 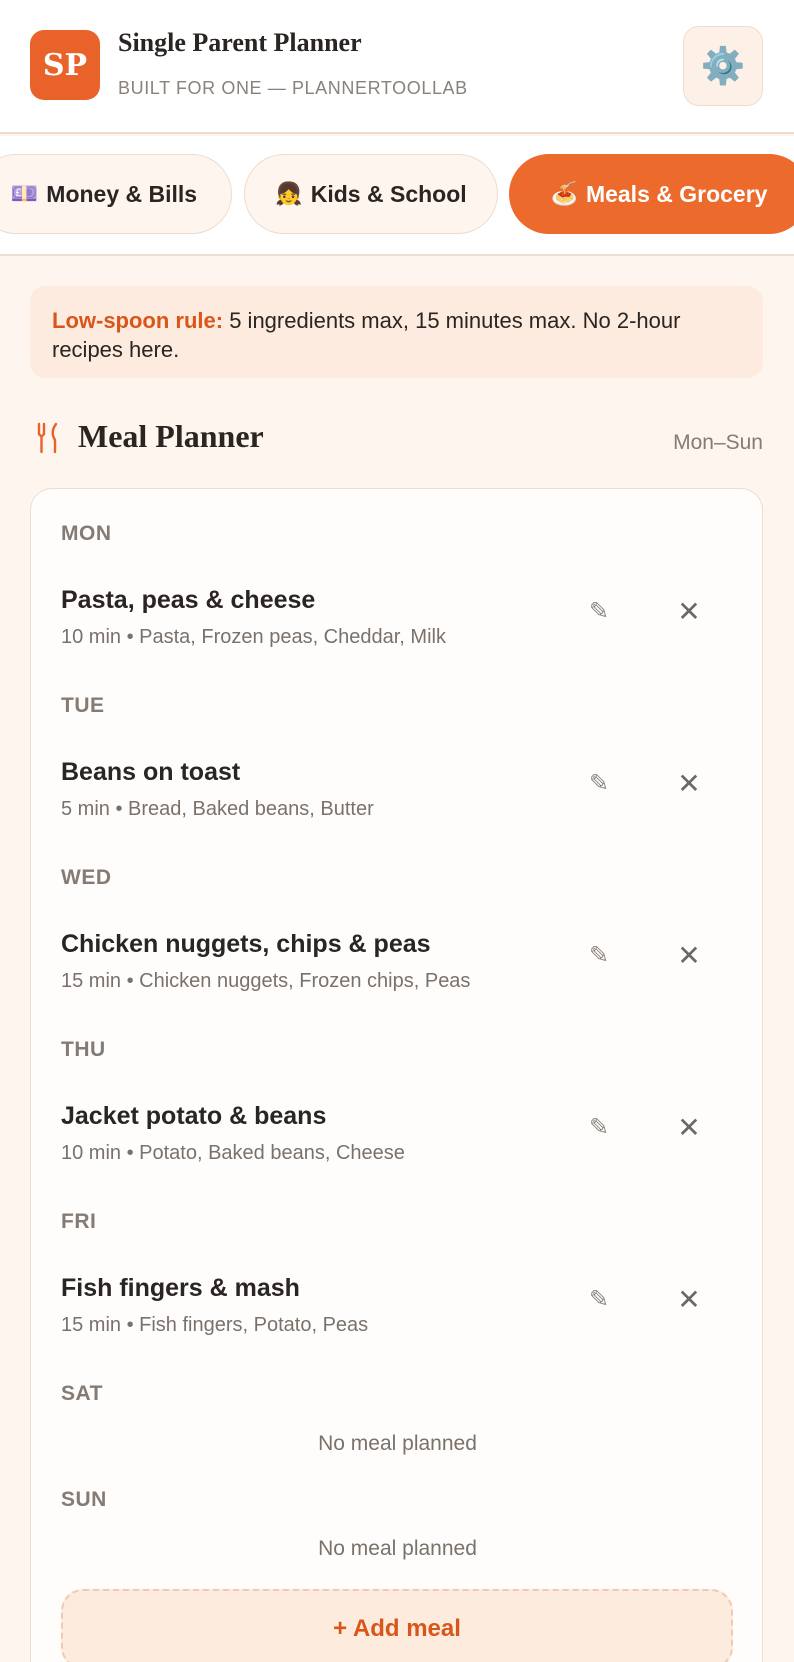 What do you see at coordinates (718, 442) in the screenshot?
I see `date-range: Mon–Sun` at bounding box center [718, 442].